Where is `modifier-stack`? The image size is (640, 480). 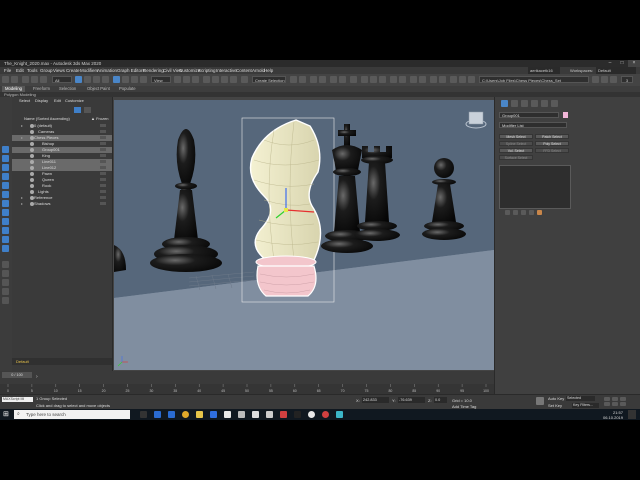 modifier-stack is located at coordinates (535, 187).